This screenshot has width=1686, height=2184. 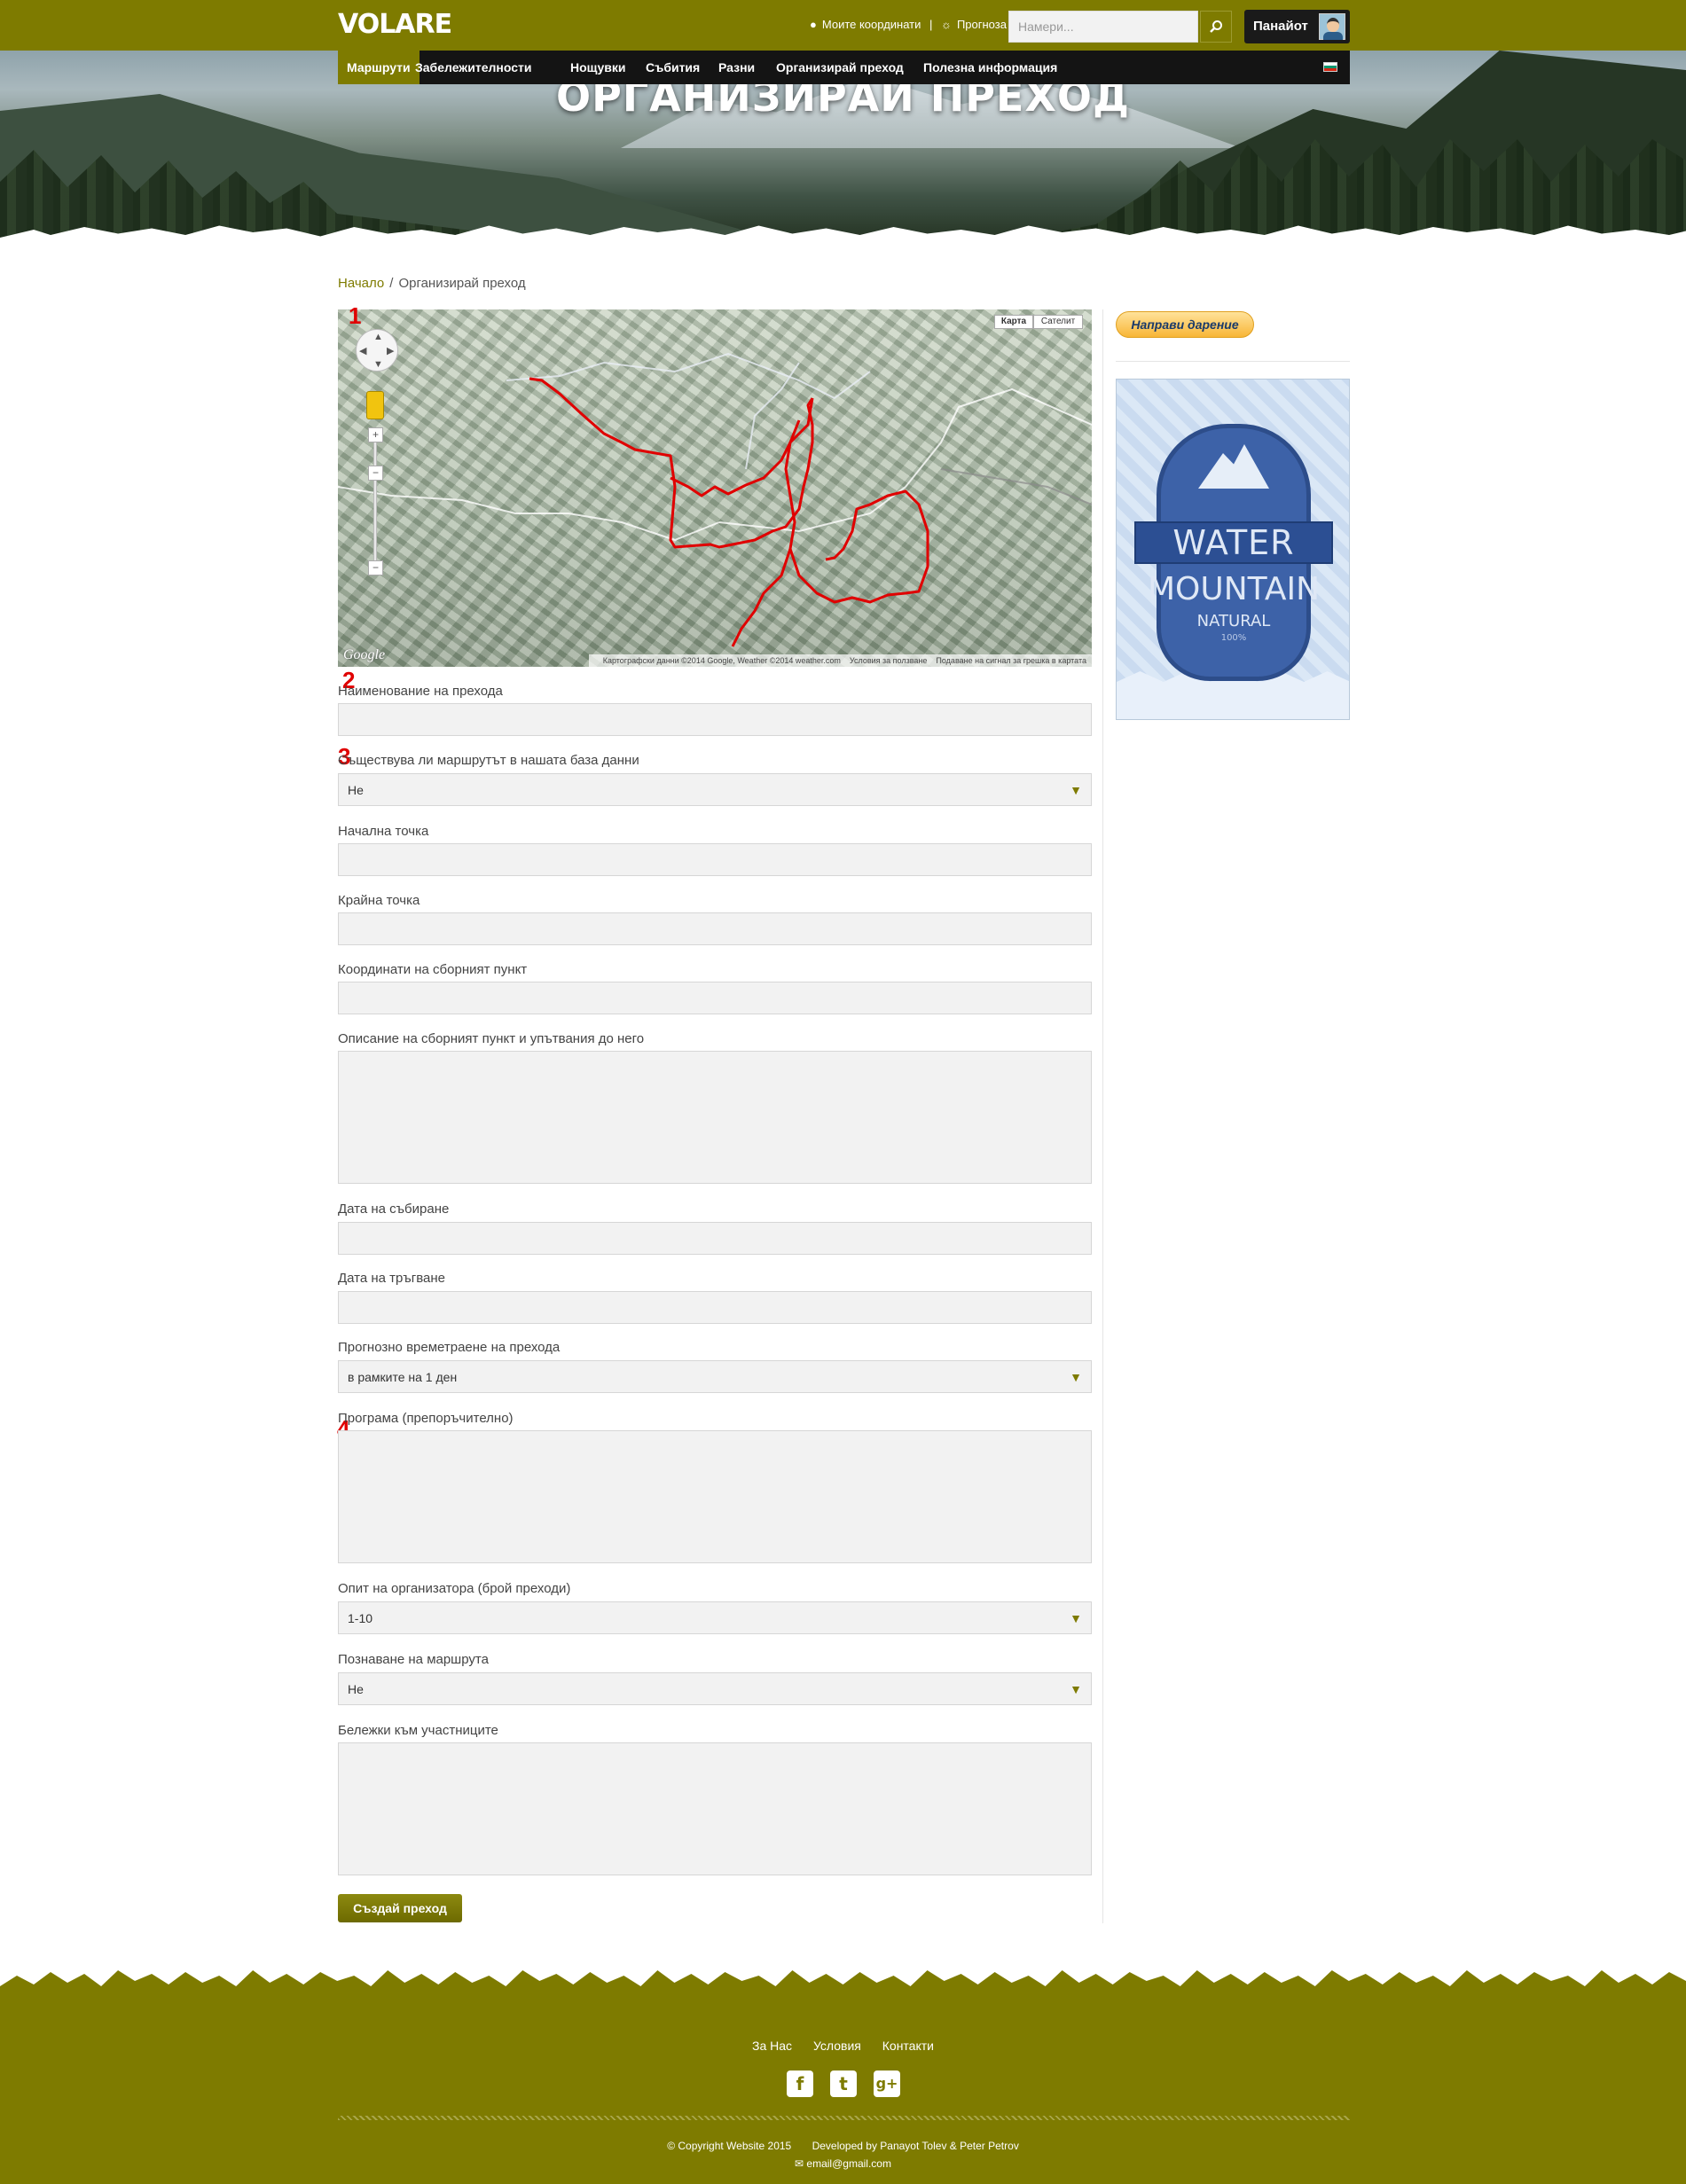 I want to click on map-zoom-in-button: +, so click(x=375, y=434).